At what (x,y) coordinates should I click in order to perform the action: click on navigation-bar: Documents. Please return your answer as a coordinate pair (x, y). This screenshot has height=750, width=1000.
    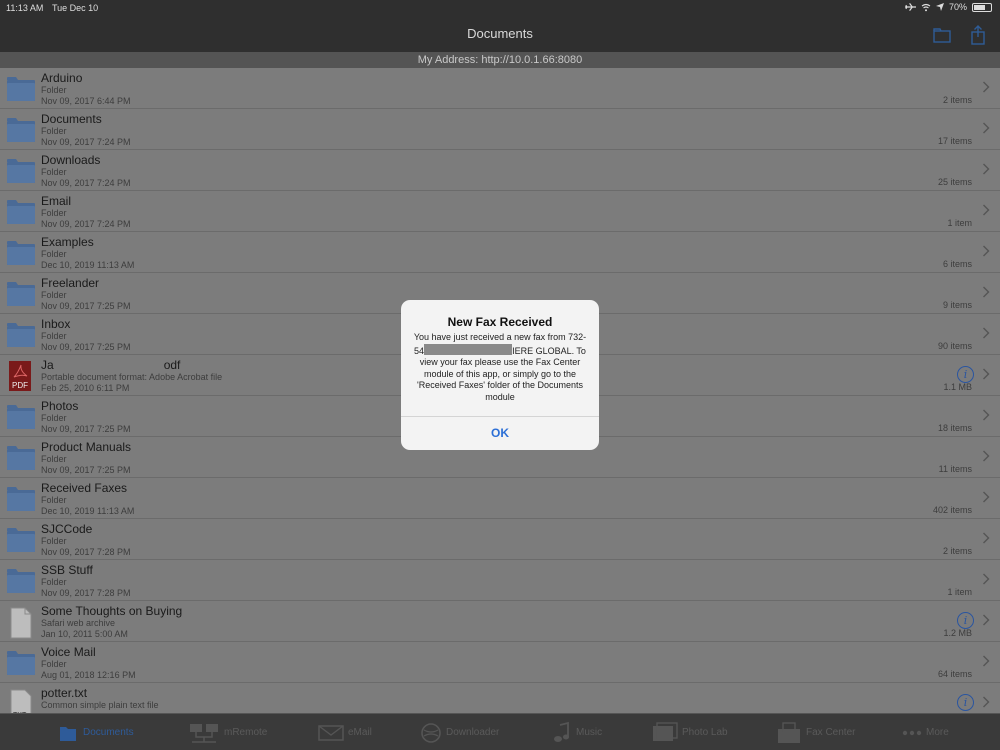
    Looking at the image, I should click on (500, 34).